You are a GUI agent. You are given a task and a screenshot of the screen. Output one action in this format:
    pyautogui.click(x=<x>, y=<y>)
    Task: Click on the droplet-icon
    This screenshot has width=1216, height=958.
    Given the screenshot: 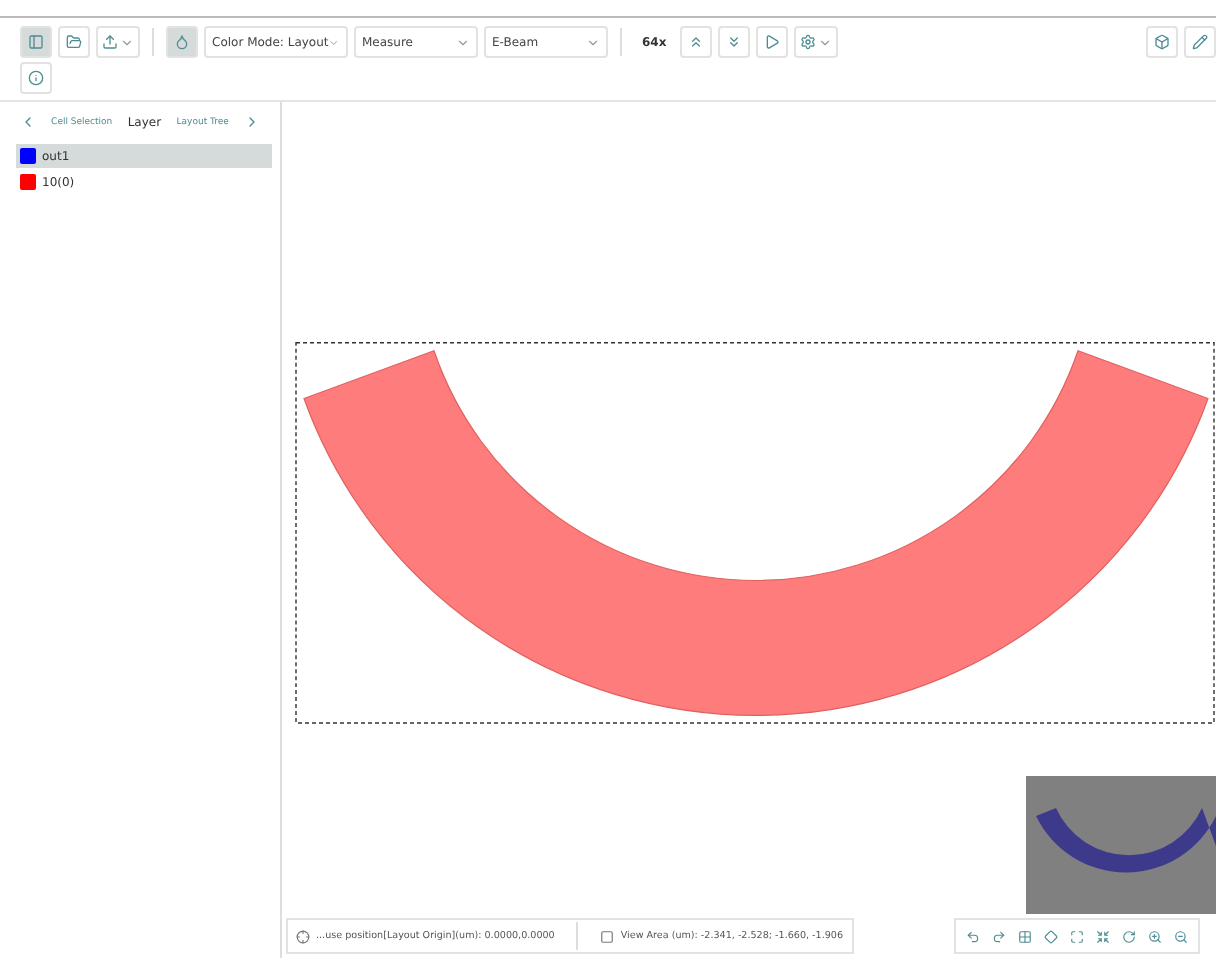 What is the action you would take?
    pyautogui.click(x=182, y=42)
    